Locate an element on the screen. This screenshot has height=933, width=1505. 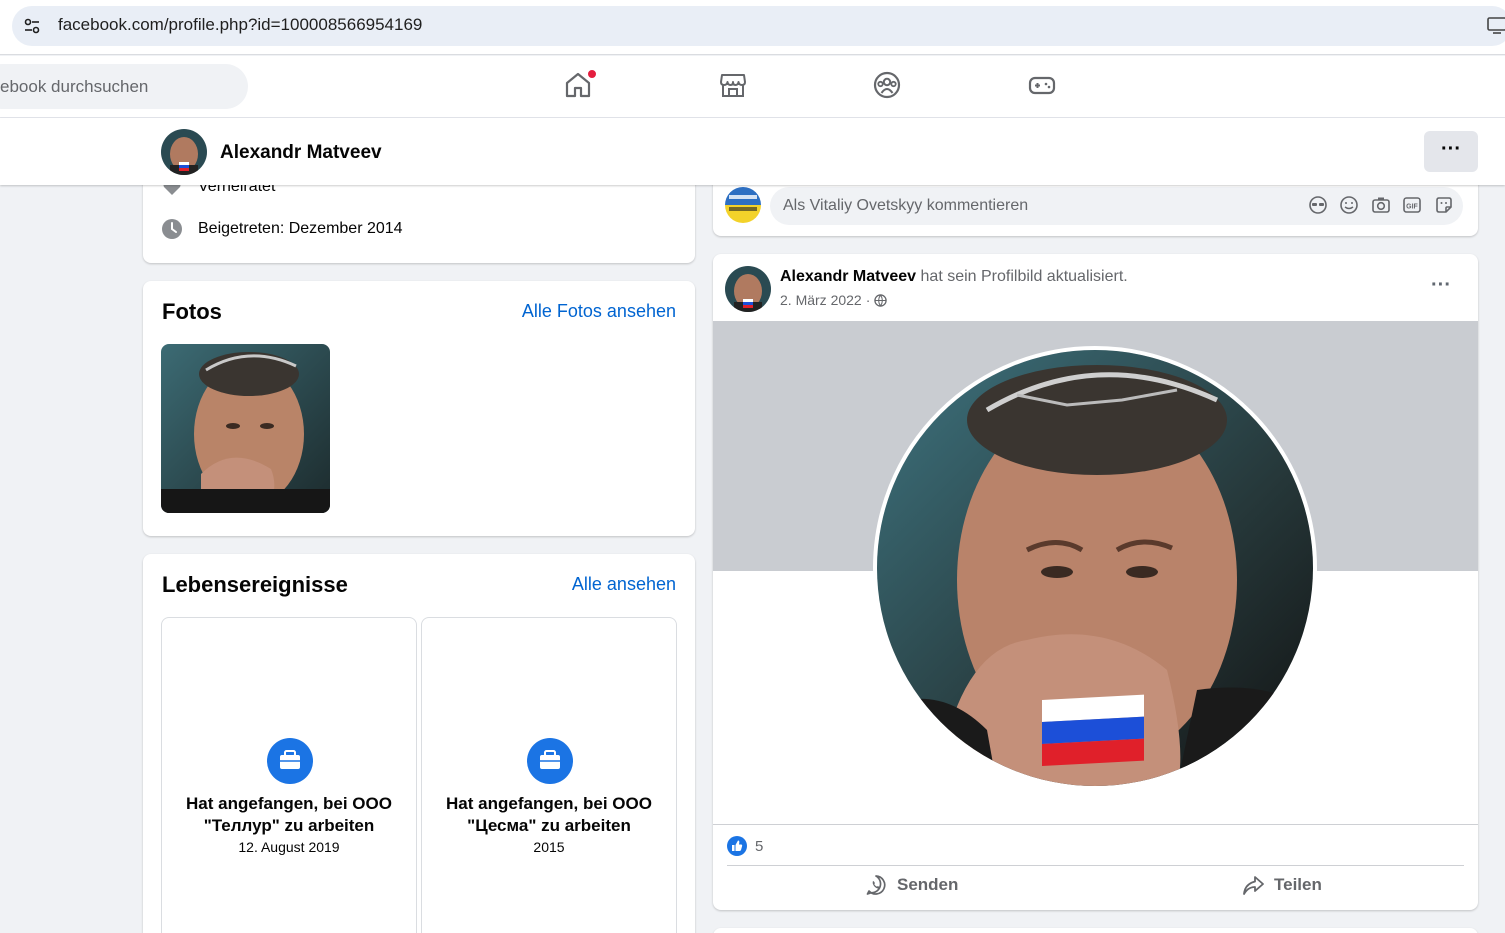
globe-icon is located at coordinates (881, 300).